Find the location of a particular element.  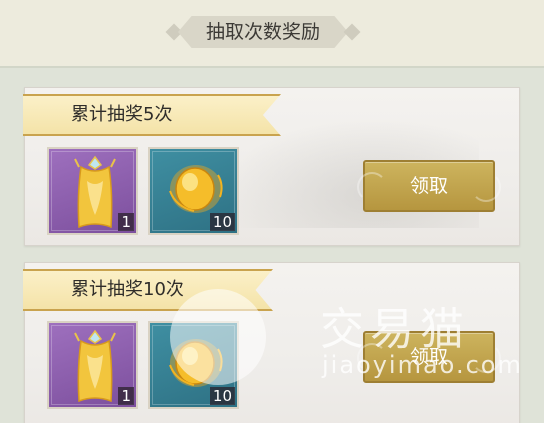

title-plaque: 抽取次数奖励 is located at coordinates (263, 32).